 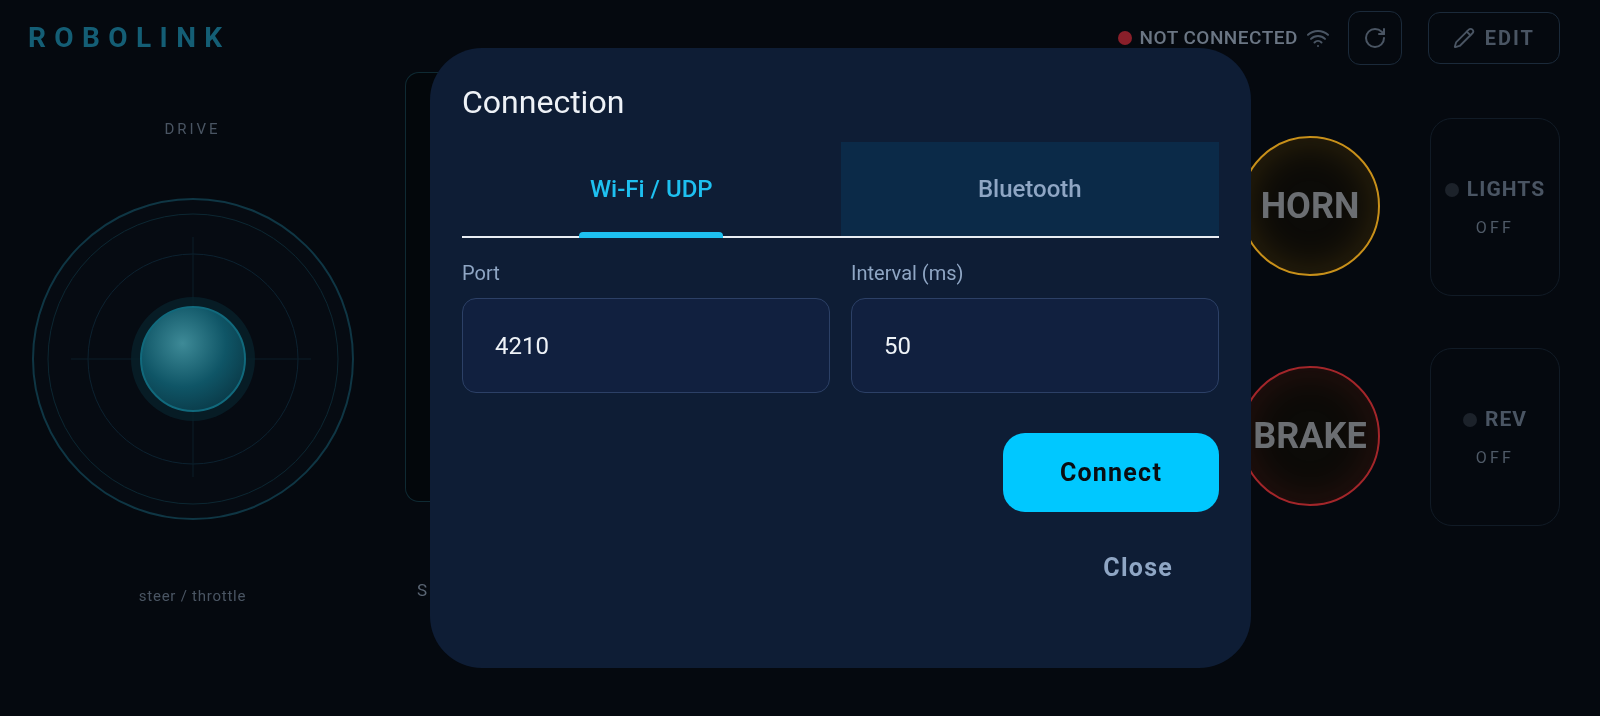 I want to click on joystick, so click(x=192, y=358).